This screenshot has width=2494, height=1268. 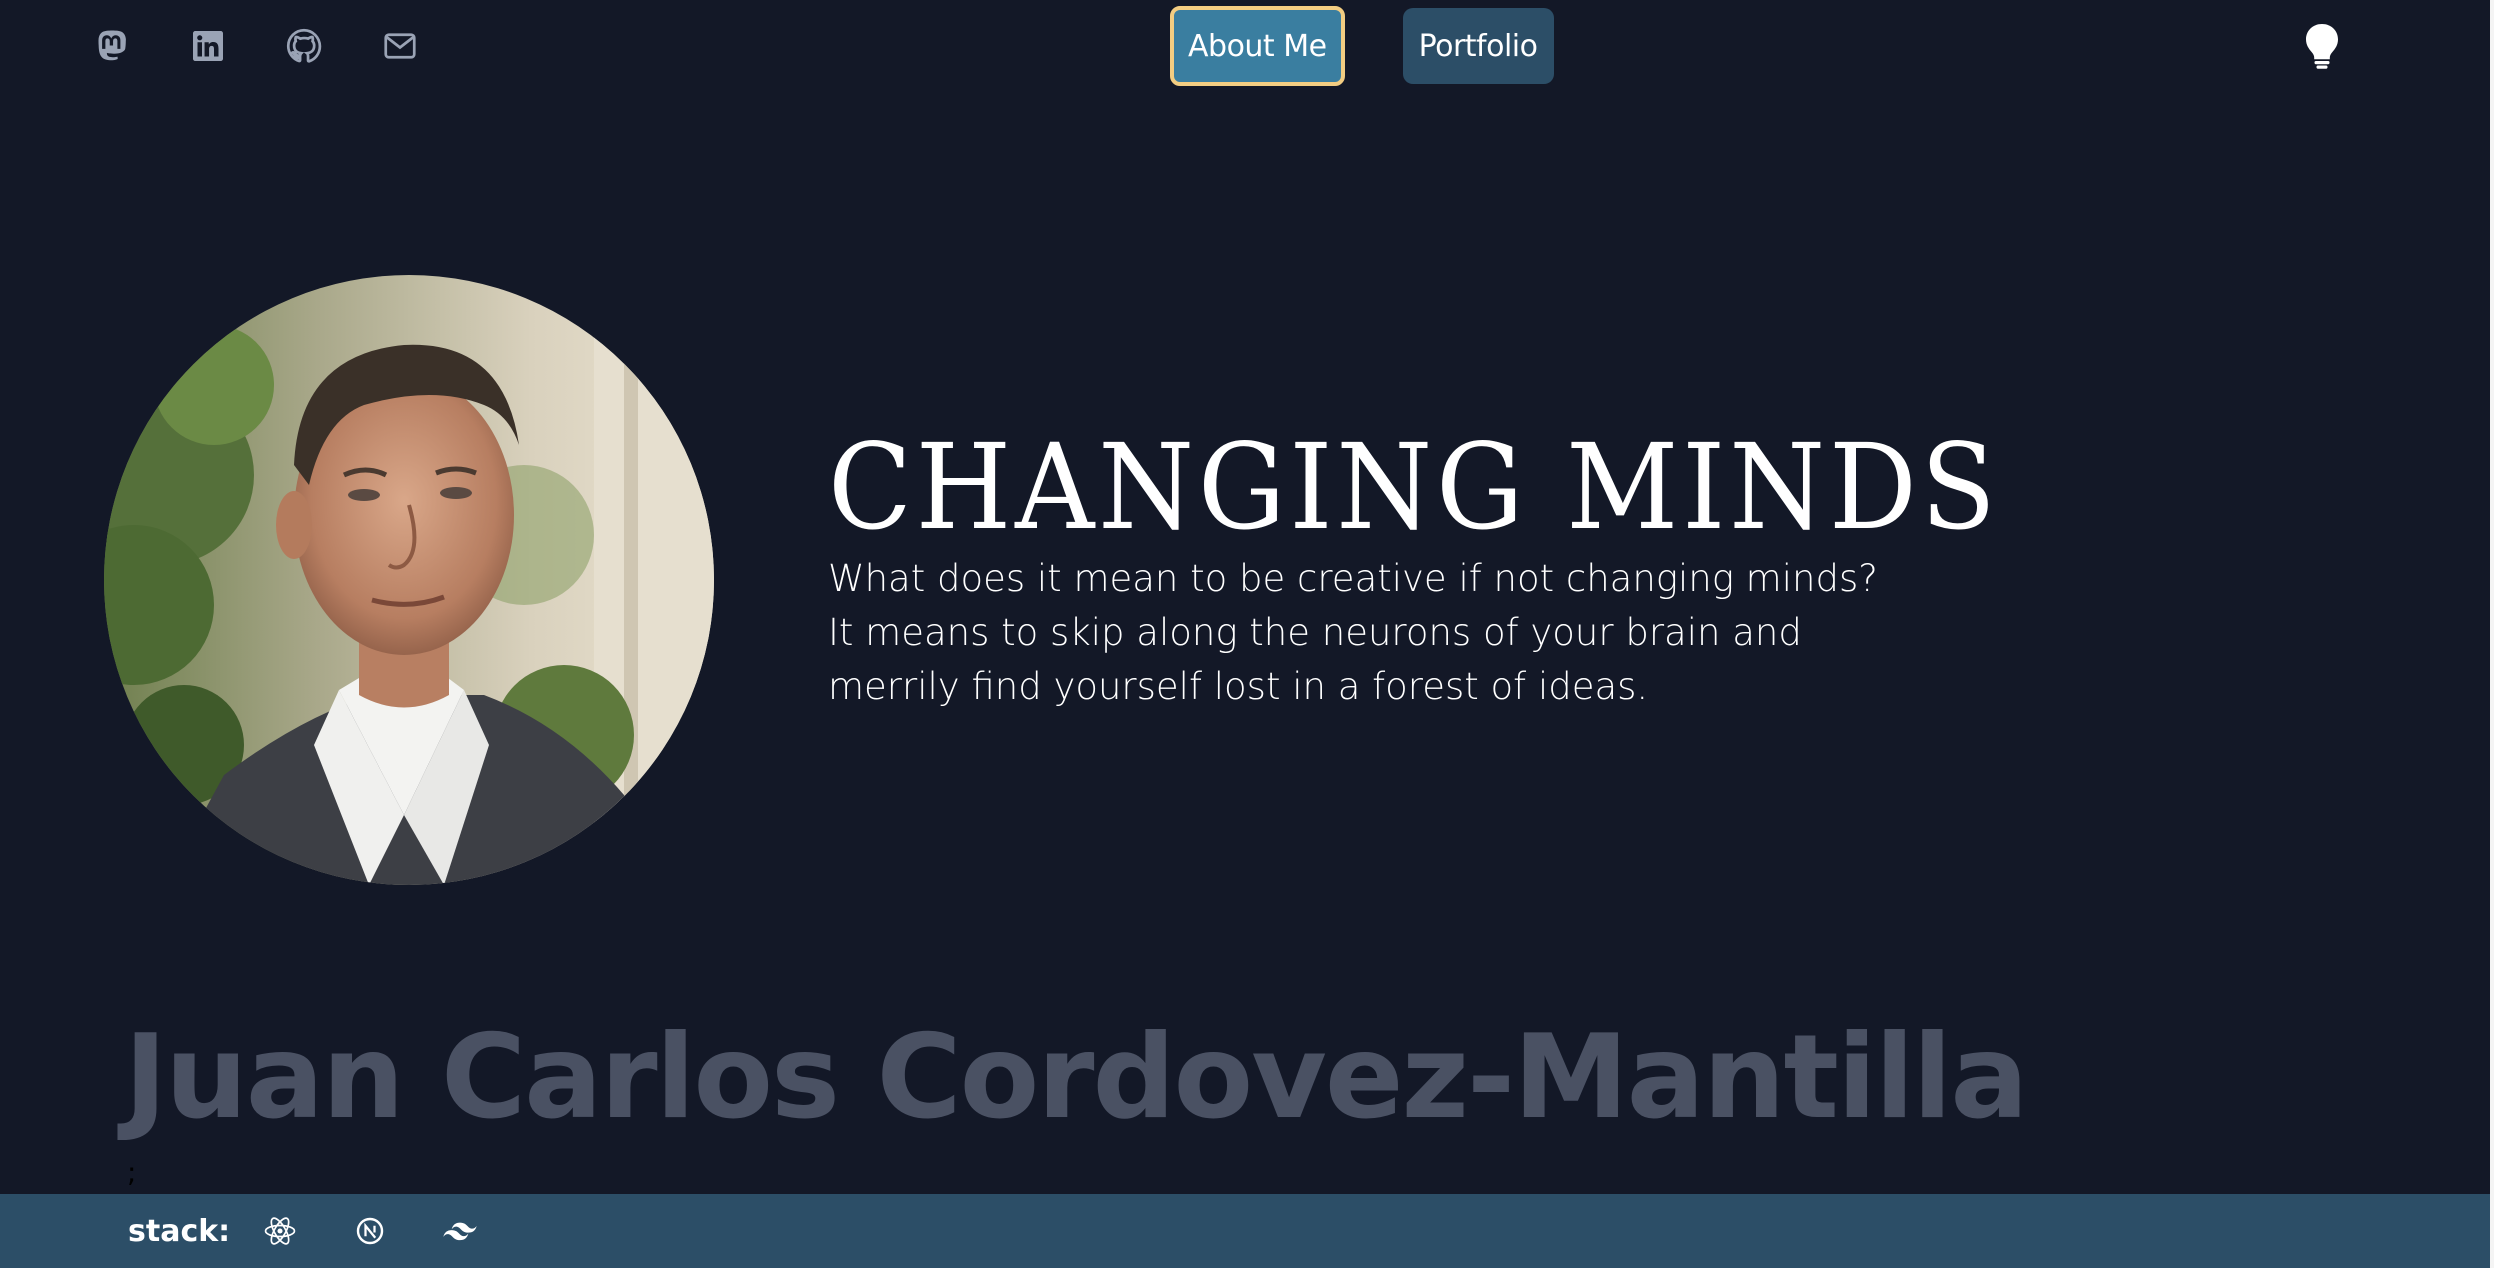 I want to click on stray-character: ;, so click(x=132, y=1172).